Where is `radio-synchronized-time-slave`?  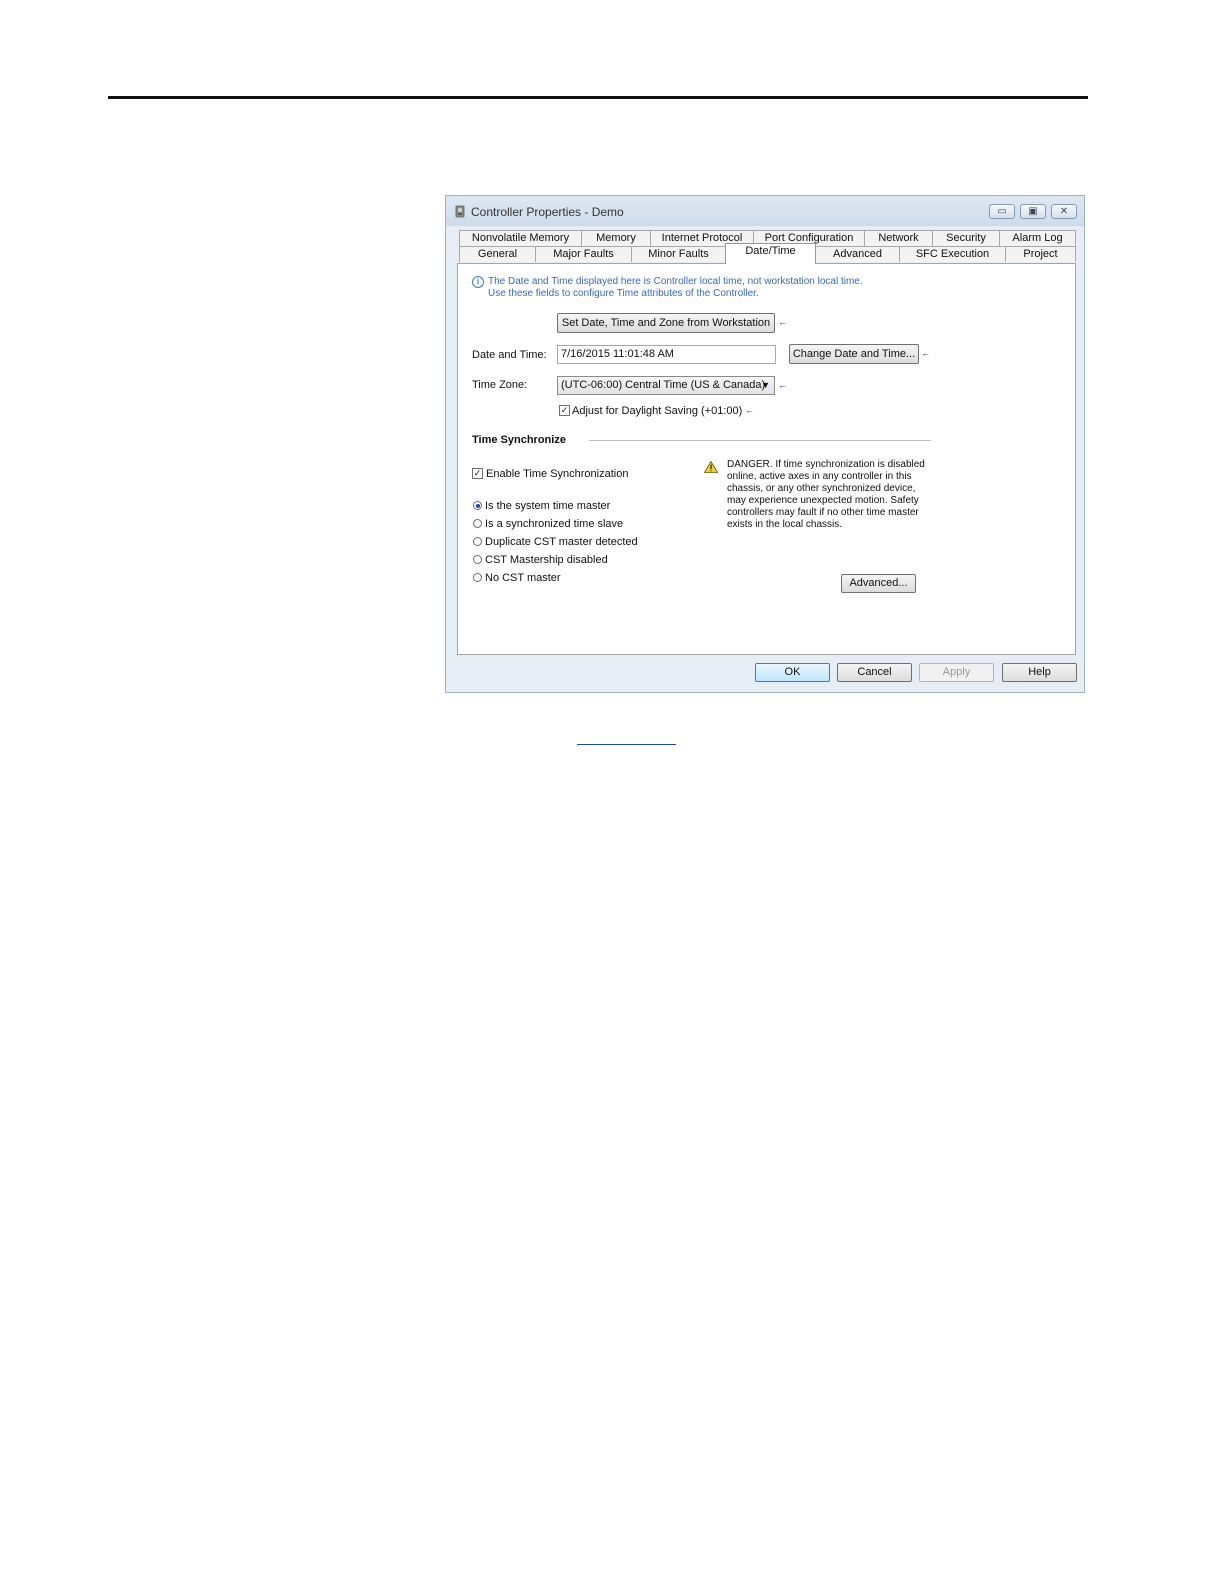
radio-synchronized-time-slave is located at coordinates (477, 523).